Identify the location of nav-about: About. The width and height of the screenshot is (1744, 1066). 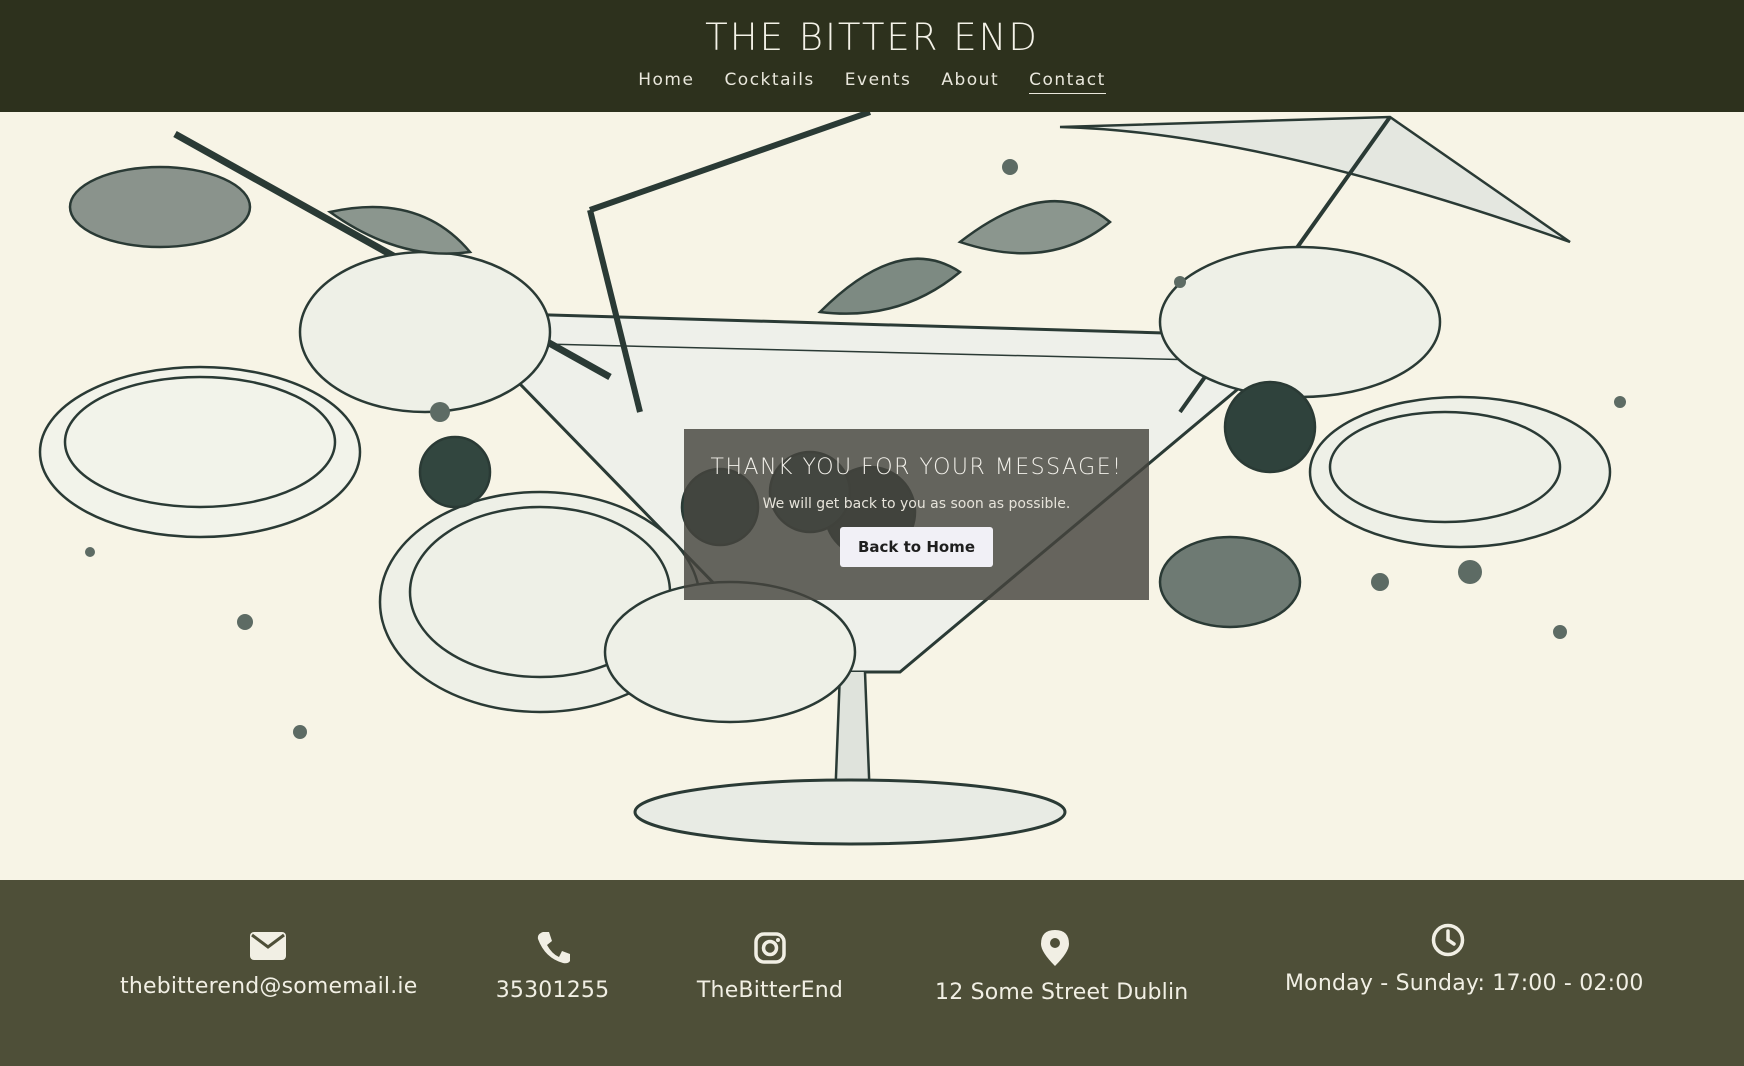
(970, 82).